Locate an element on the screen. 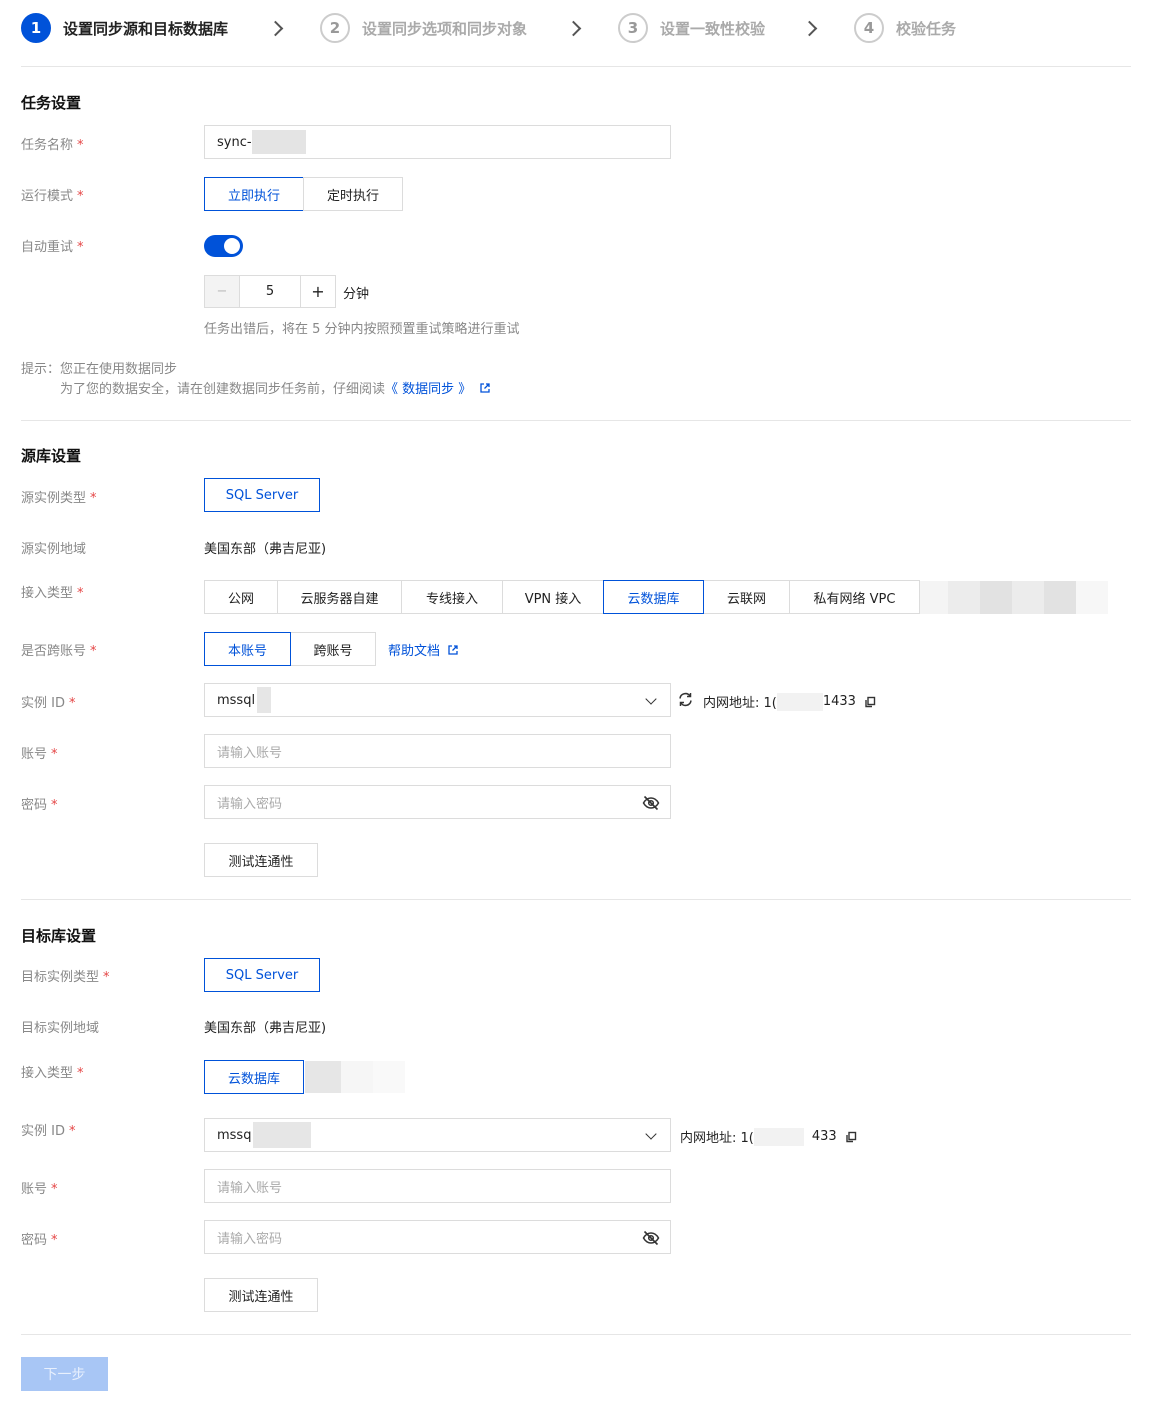 The height and width of the screenshot is (1401, 1165). next-step-button: 下一步 is located at coordinates (64, 1374).